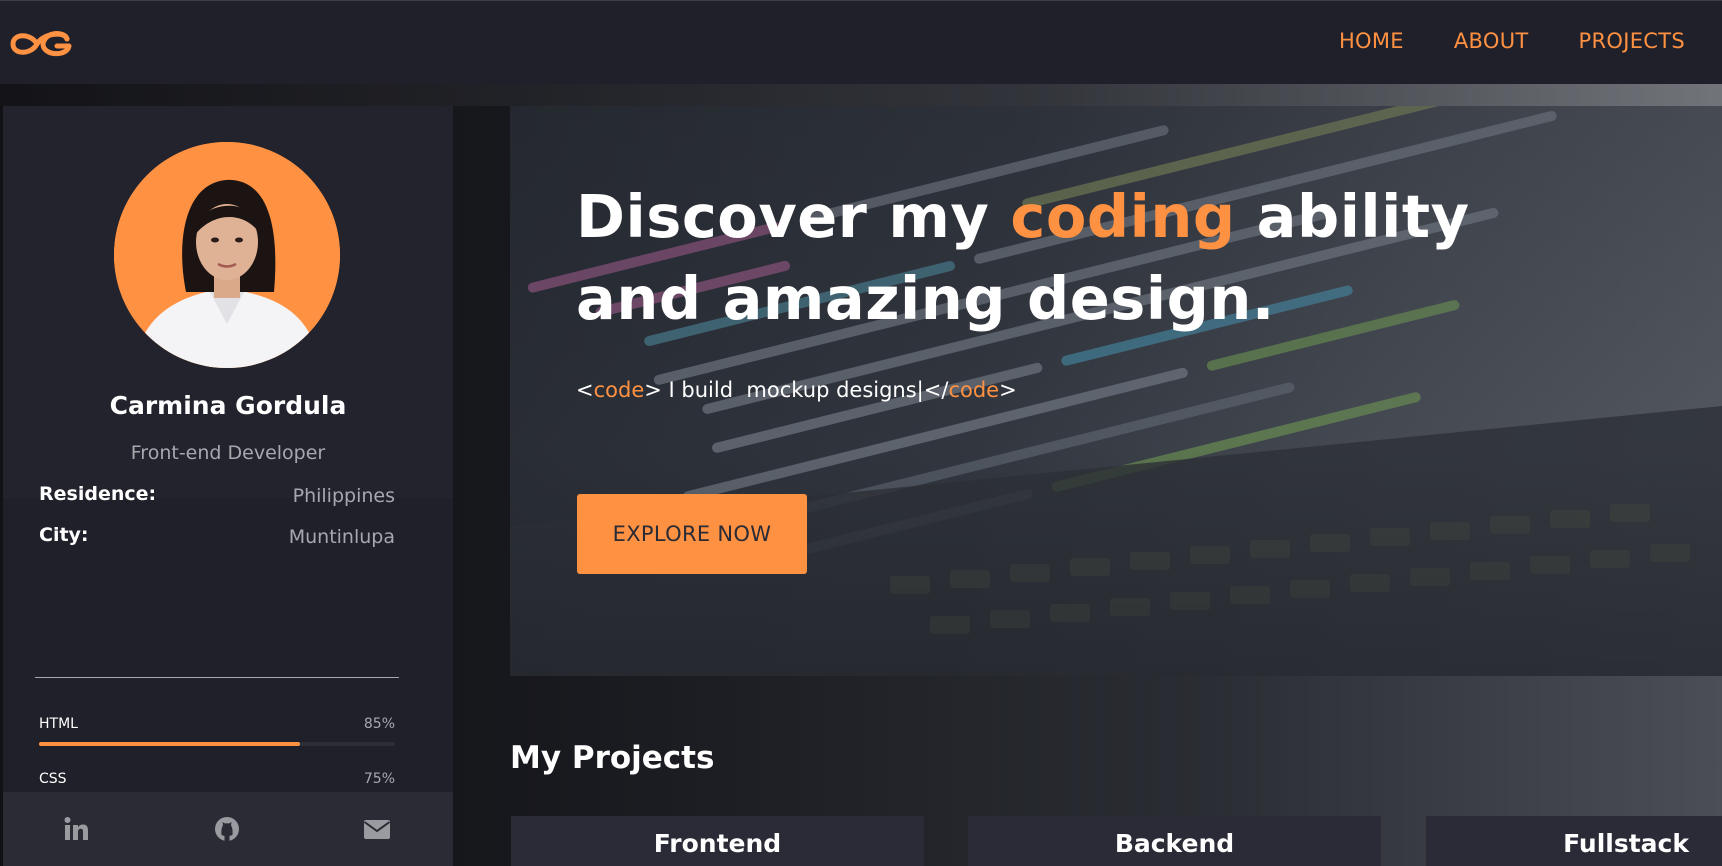  I want to click on profile-role: Front-end Developer, so click(228, 453).